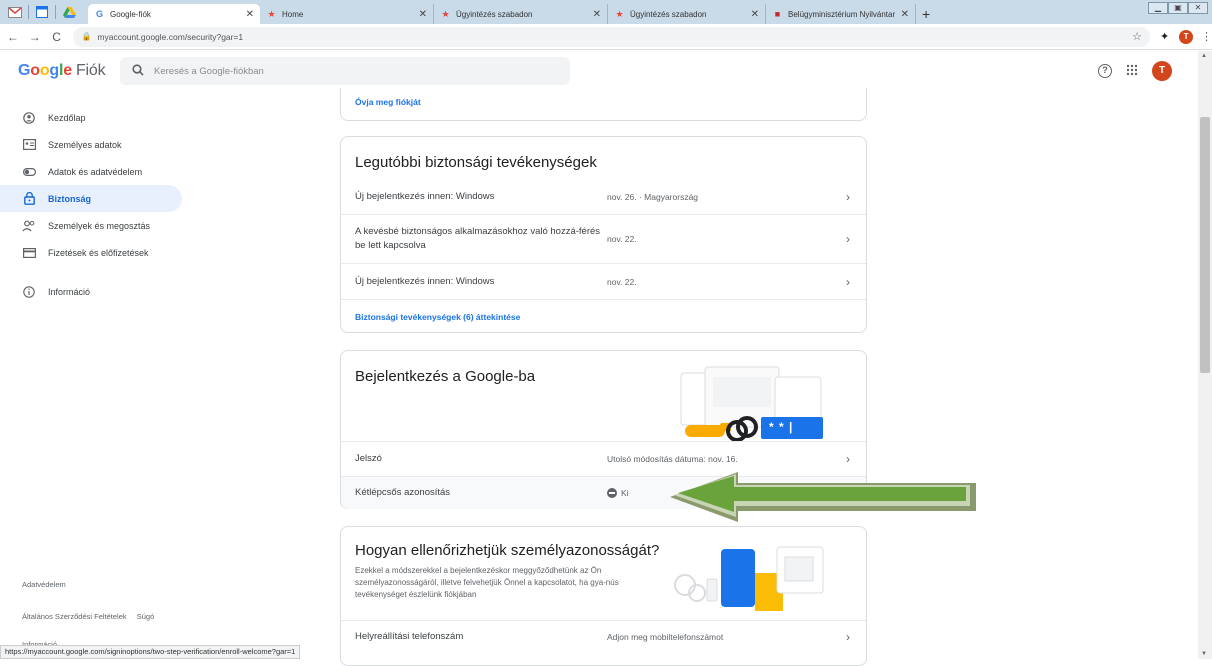 This screenshot has height=666, width=1212. I want to click on activity-label: Új bejelentkezés innen: Windows, so click(425, 196).